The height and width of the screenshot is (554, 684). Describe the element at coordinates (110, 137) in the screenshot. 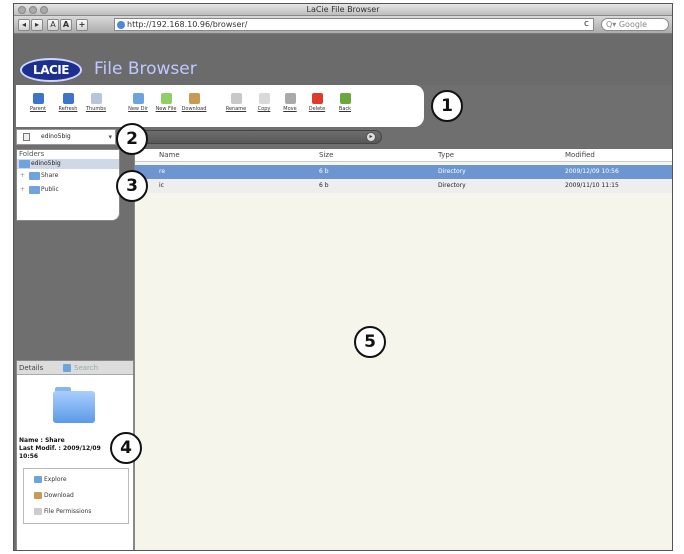

I see `chevron-down-icon: ▾` at that location.